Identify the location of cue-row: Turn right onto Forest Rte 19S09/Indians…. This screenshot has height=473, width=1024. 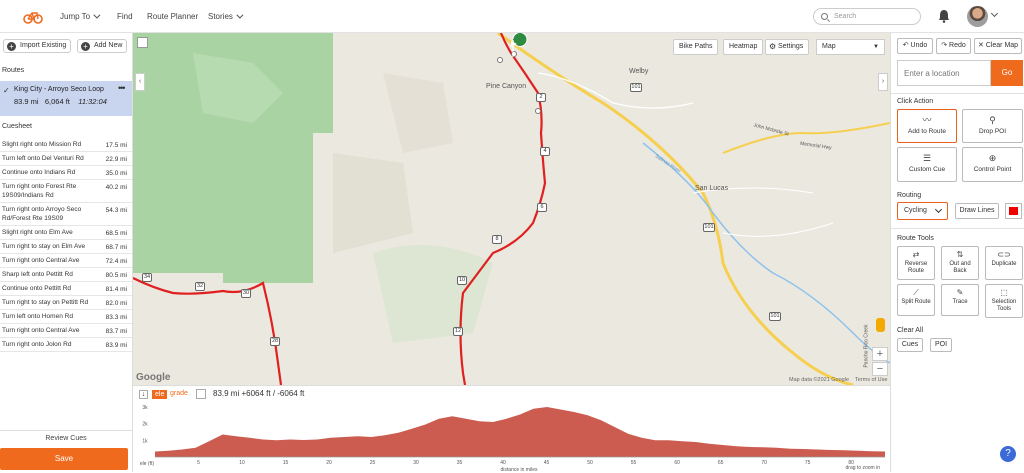
(66, 191).